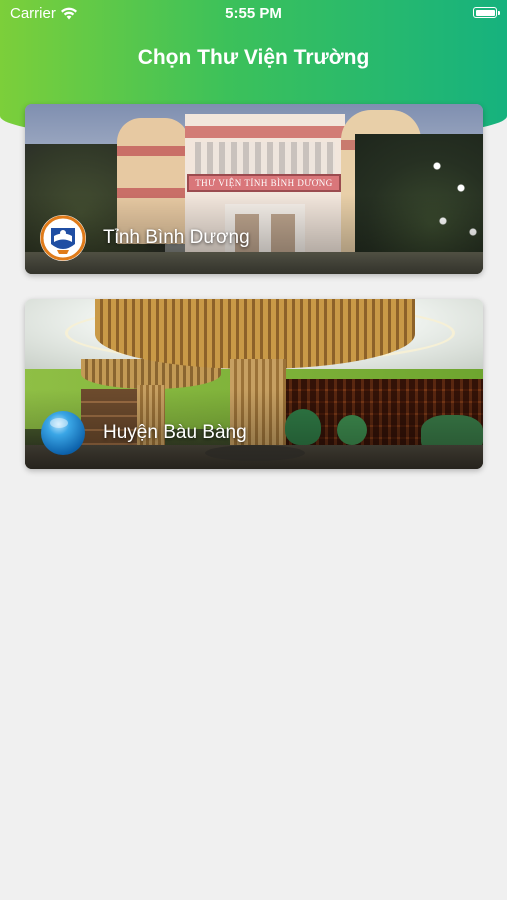 The image size is (507, 900). I want to click on page-title: Chọn Thư Viện Trường, so click(253, 57).